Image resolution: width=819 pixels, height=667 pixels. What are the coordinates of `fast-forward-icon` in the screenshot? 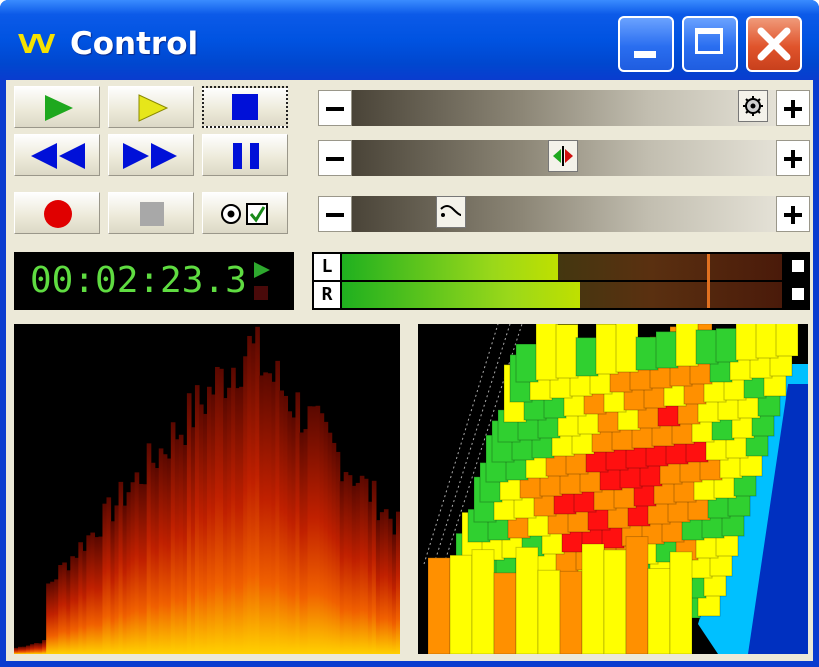 It's located at (150, 156).